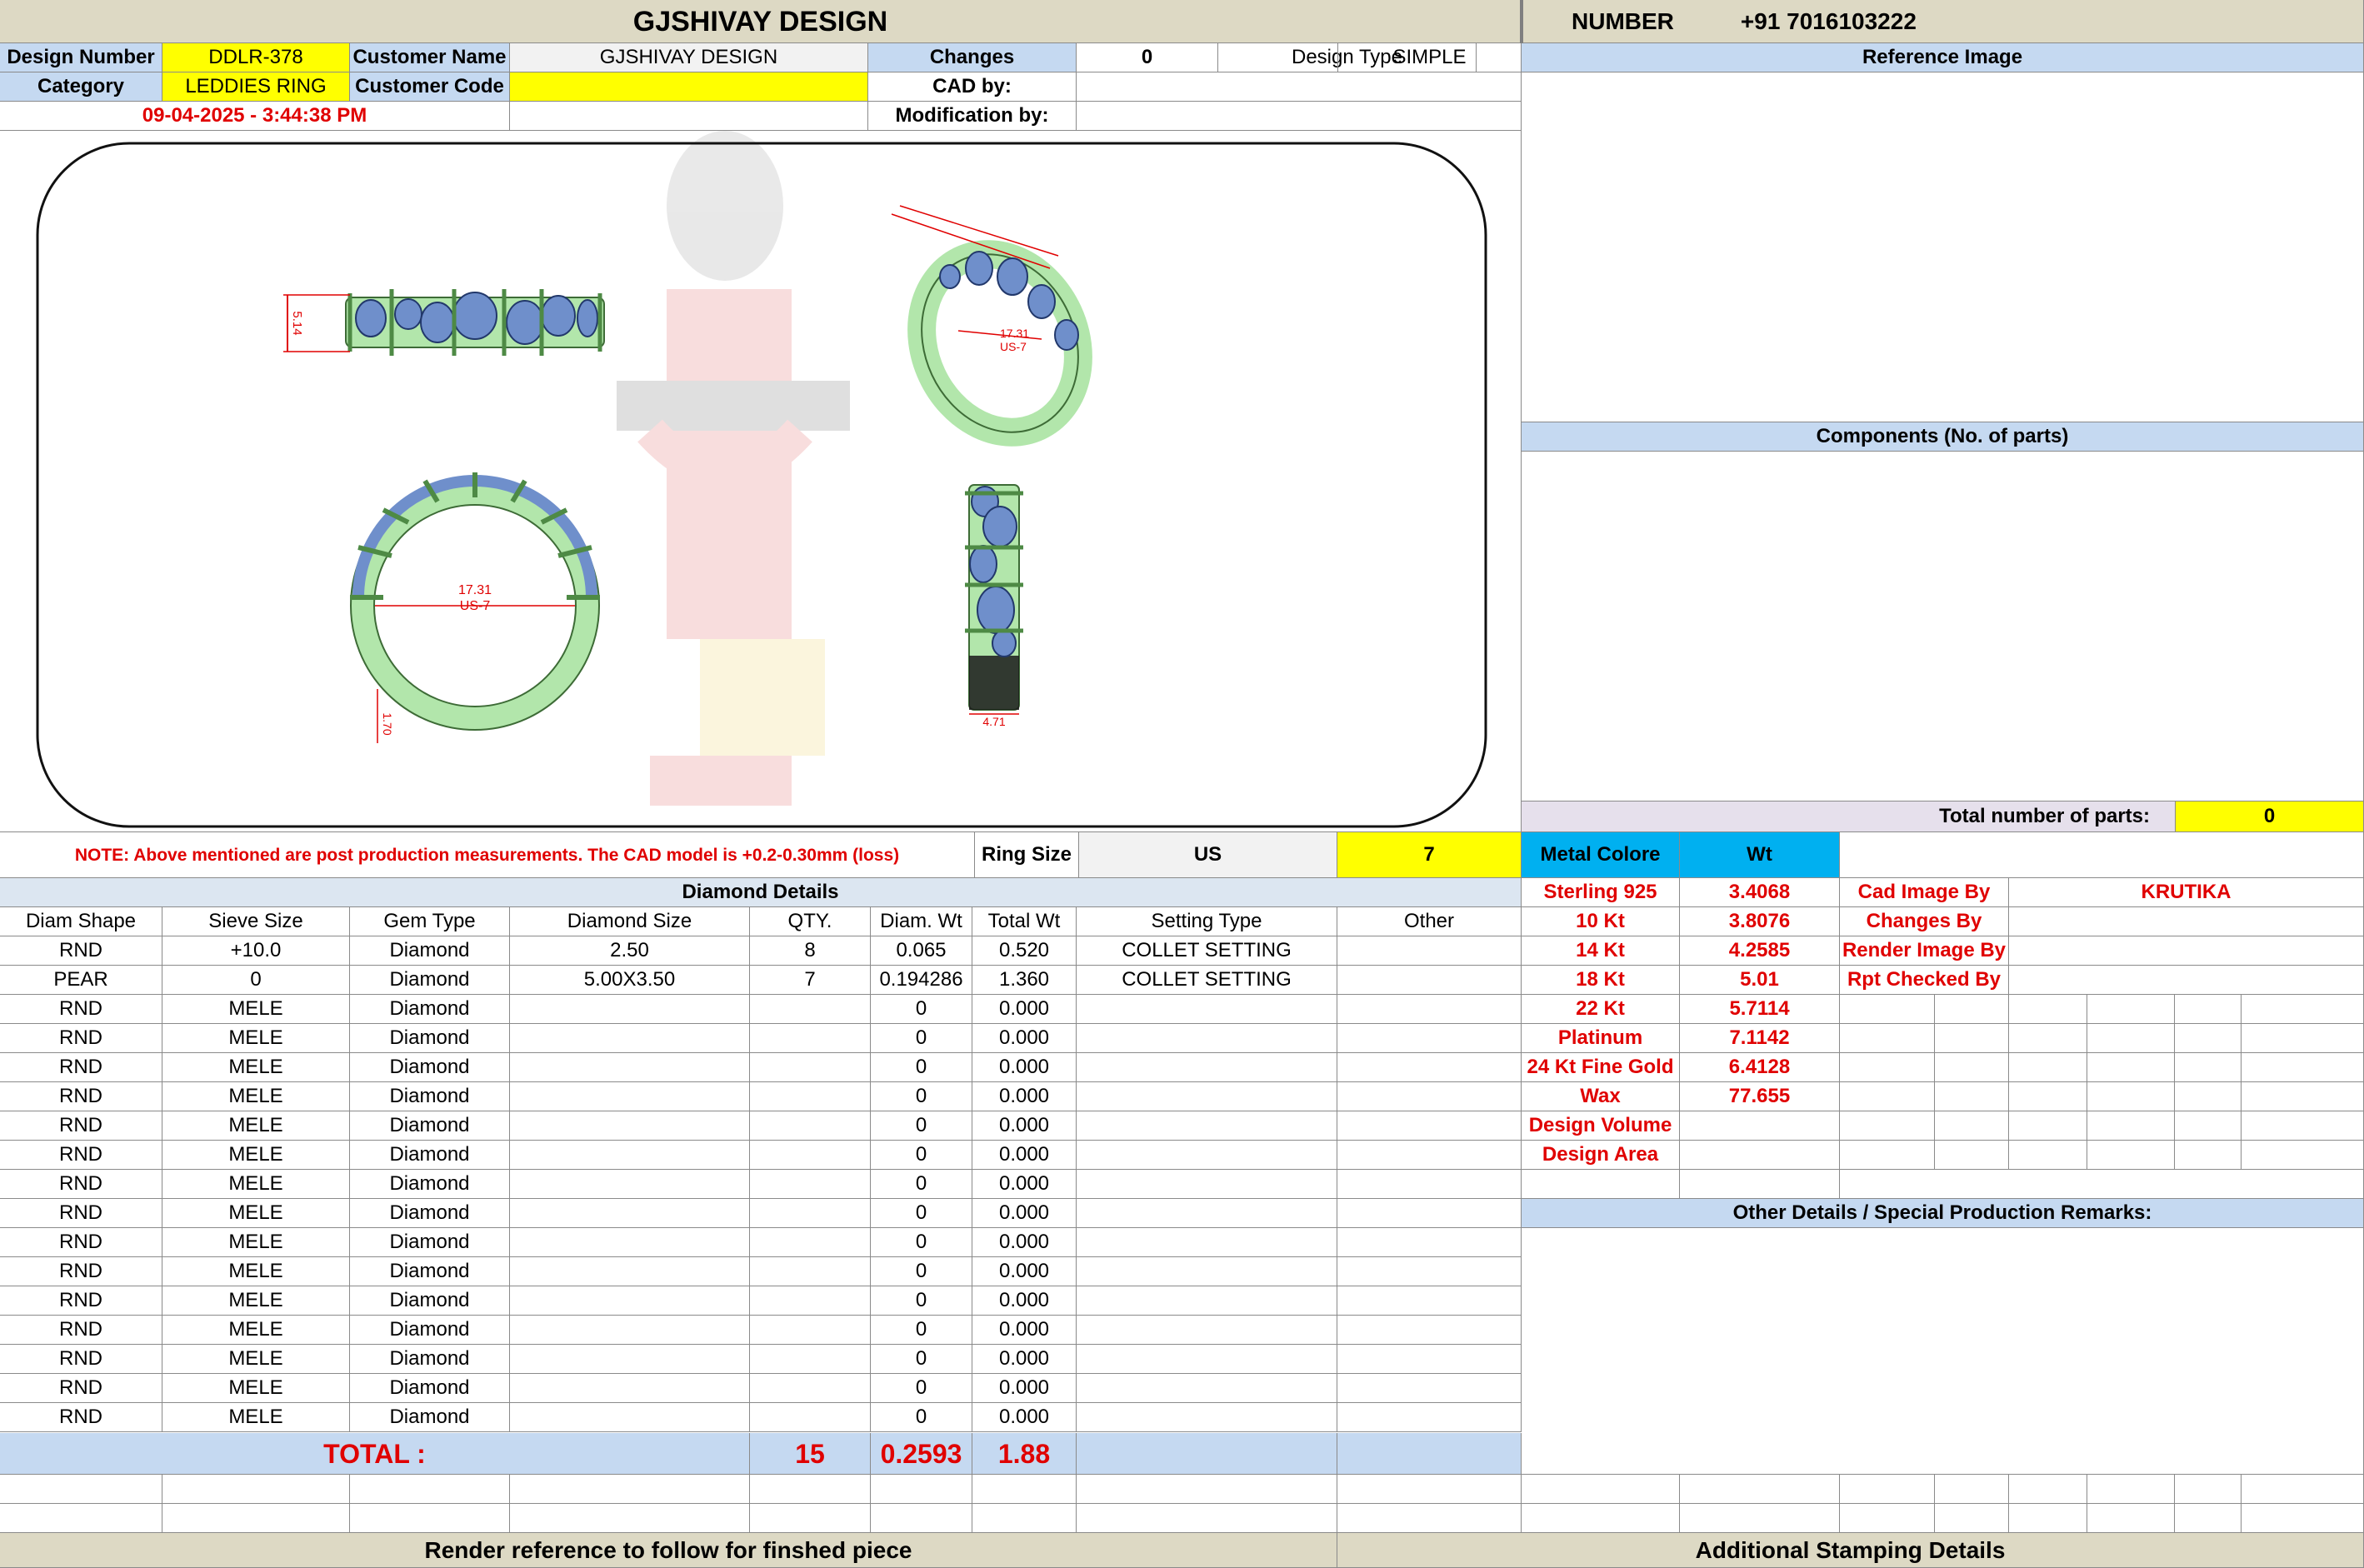 The width and height of the screenshot is (2364, 1568). What do you see at coordinates (255, 116) in the screenshot?
I see `datetime: 09-04-2025 - 3:44:38 PM` at bounding box center [255, 116].